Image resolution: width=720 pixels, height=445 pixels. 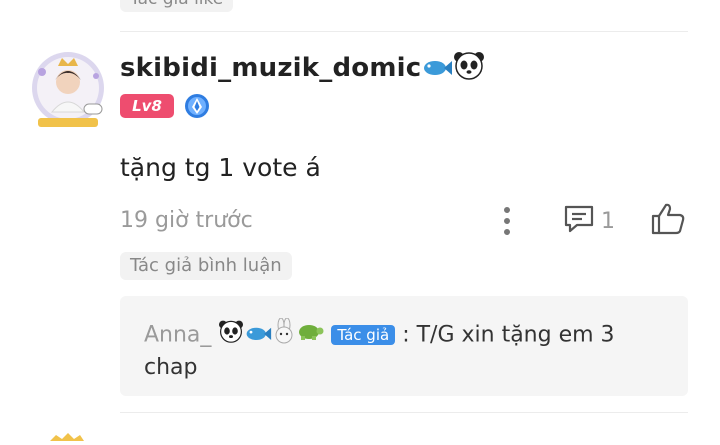 What do you see at coordinates (608, 221) in the screenshot?
I see `reply-count: 1` at bounding box center [608, 221].